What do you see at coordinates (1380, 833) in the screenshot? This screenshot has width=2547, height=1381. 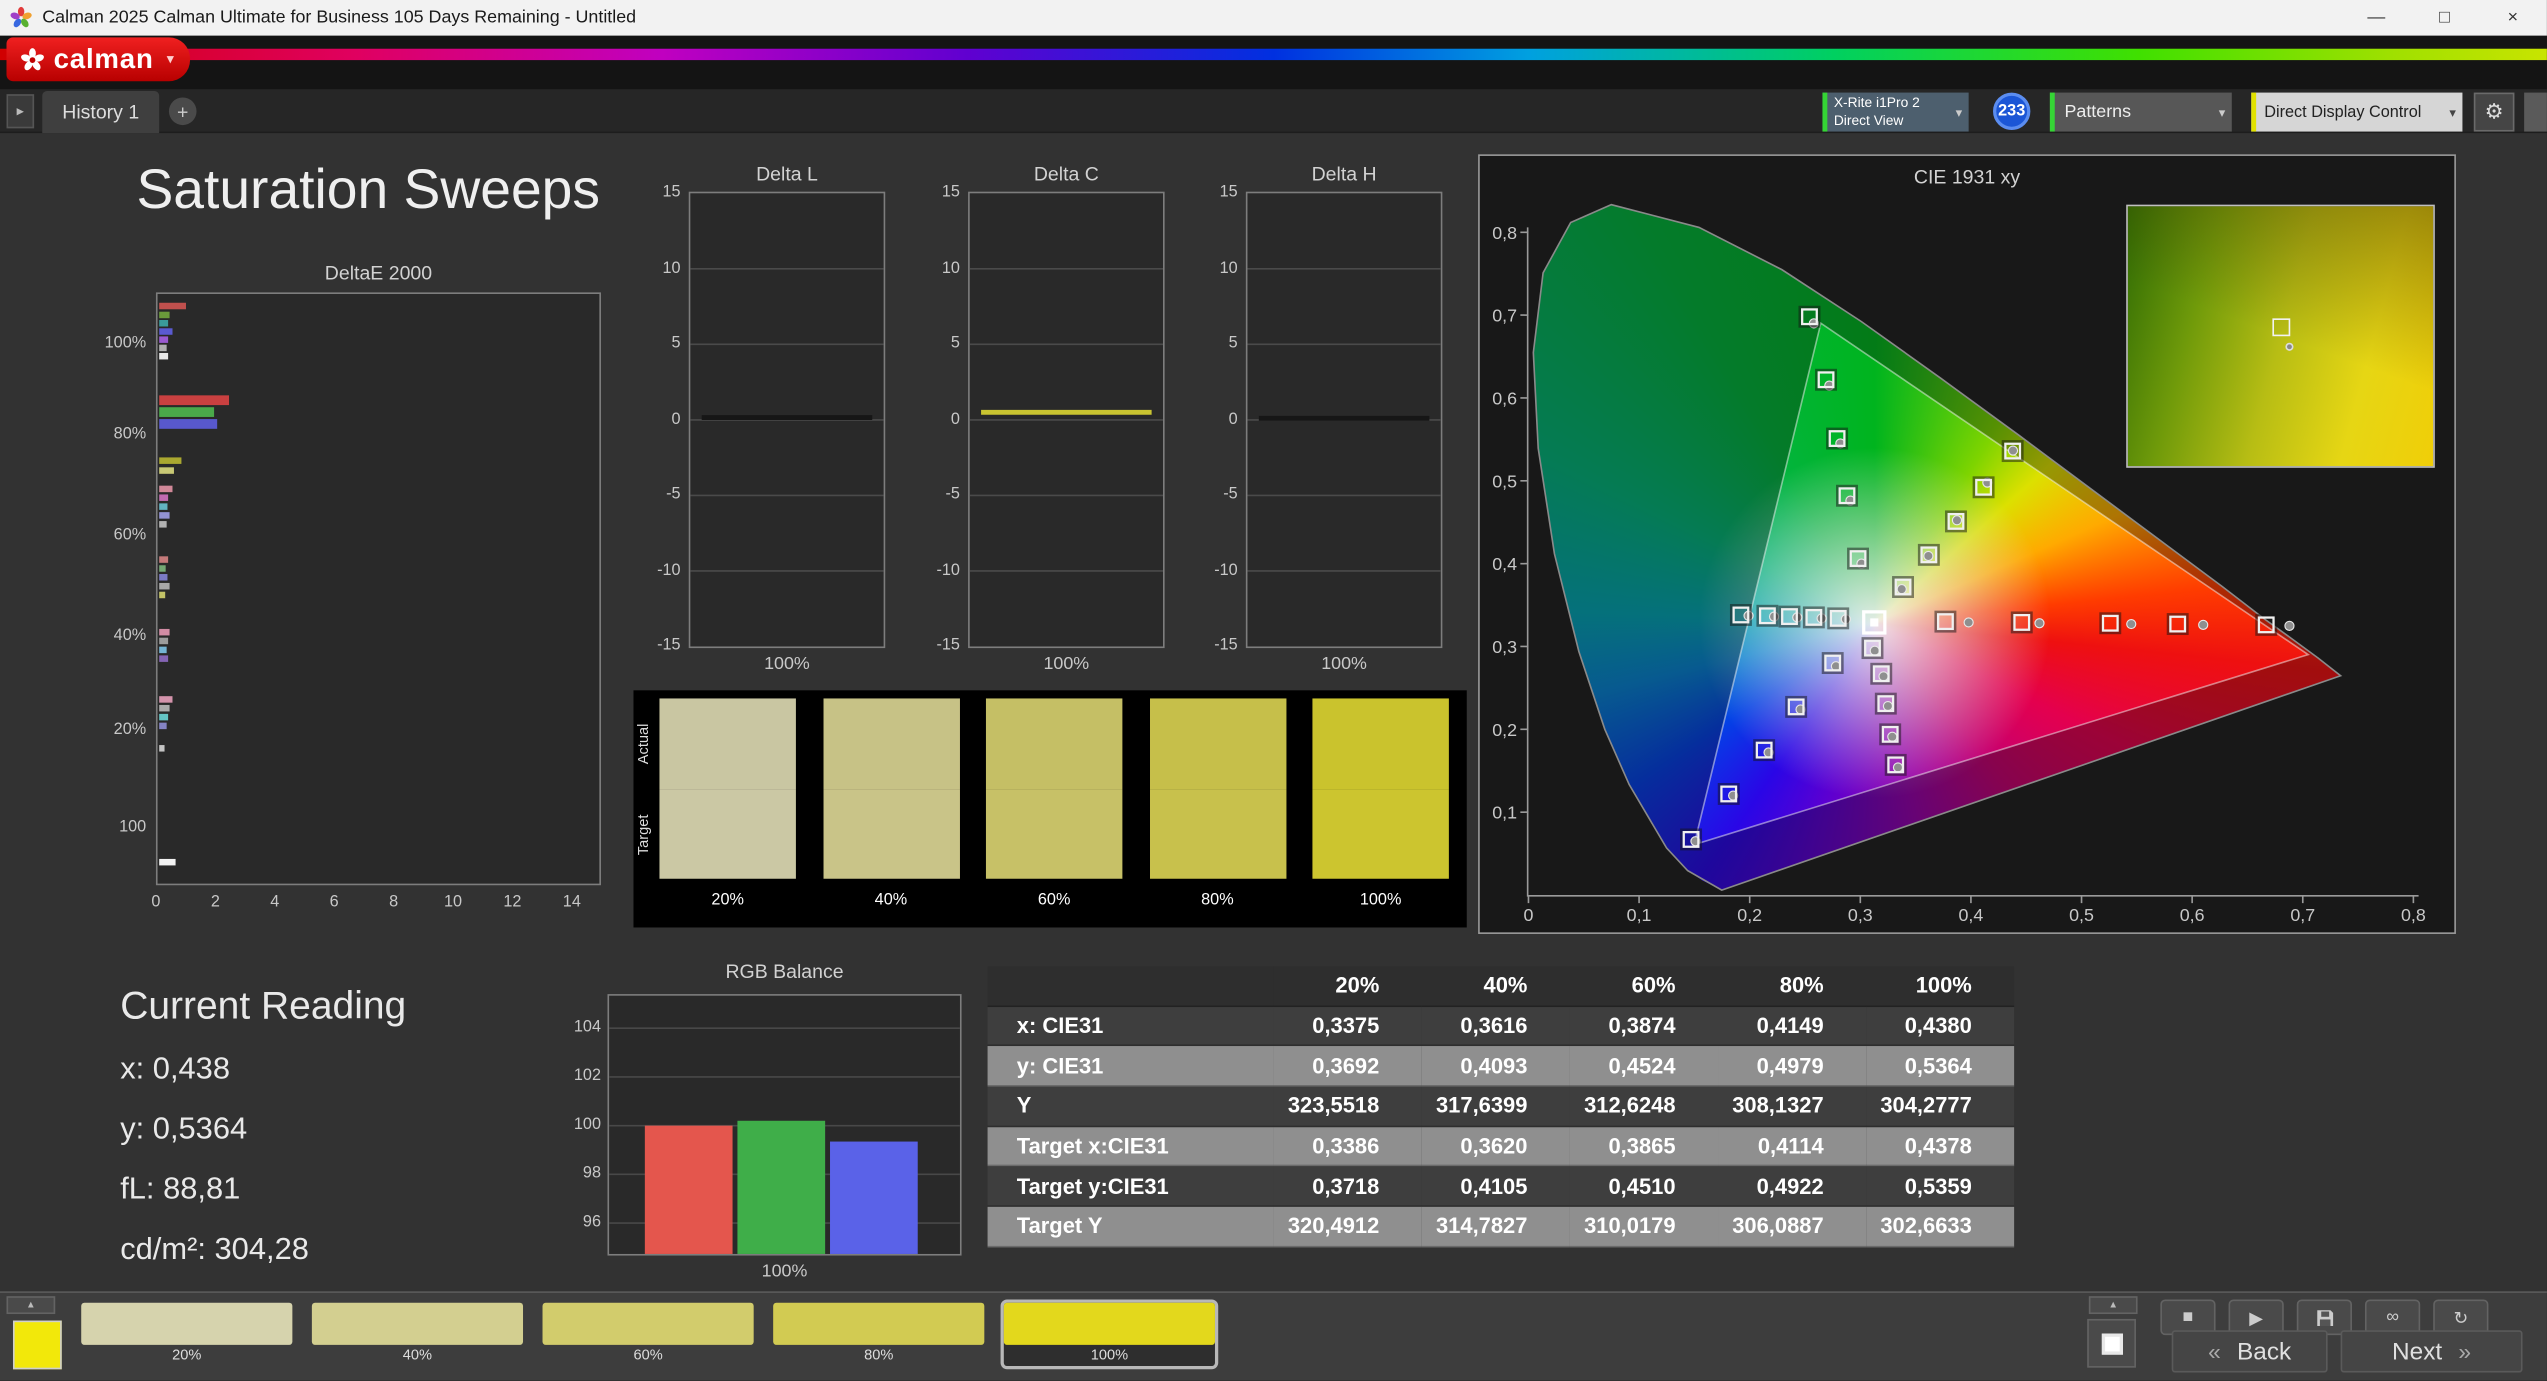 I see `target-swatch` at bounding box center [1380, 833].